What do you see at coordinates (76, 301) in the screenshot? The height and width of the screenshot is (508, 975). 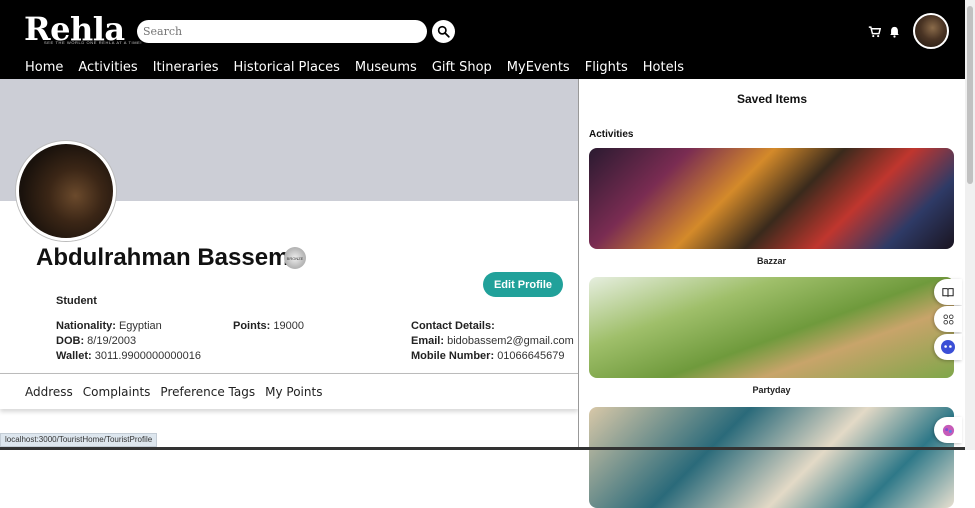 I see `profile-role: Student` at bounding box center [76, 301].